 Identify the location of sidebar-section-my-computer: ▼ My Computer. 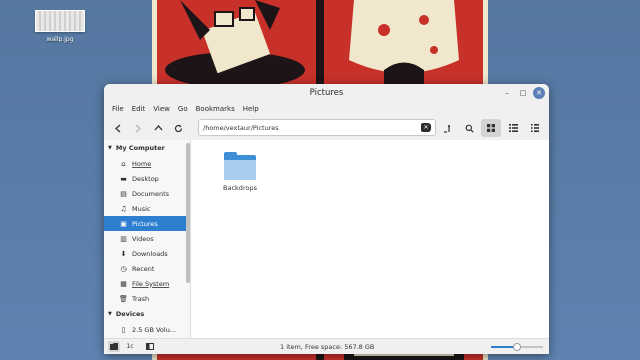
(147, 148).